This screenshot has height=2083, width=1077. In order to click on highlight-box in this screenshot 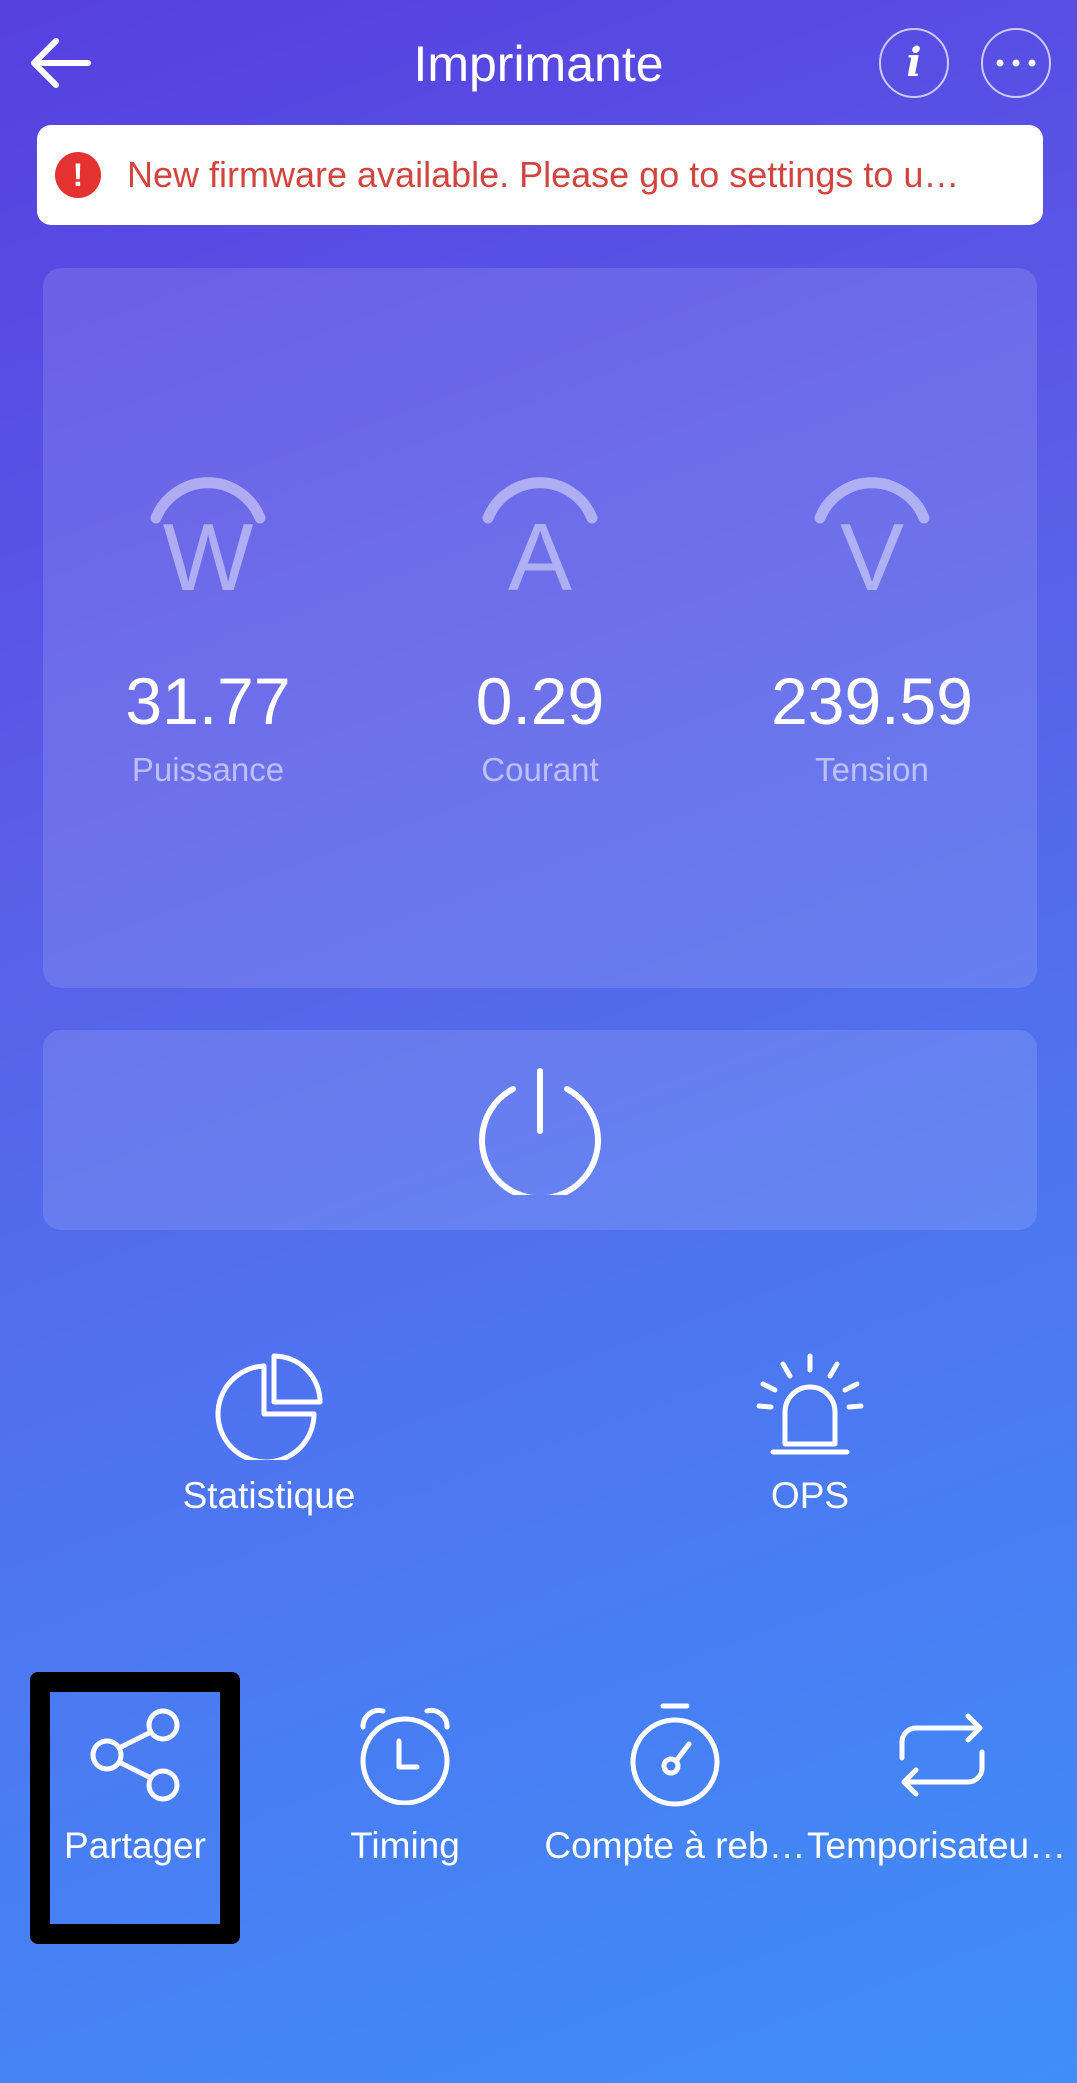, I will do `click(135, 1808)`.